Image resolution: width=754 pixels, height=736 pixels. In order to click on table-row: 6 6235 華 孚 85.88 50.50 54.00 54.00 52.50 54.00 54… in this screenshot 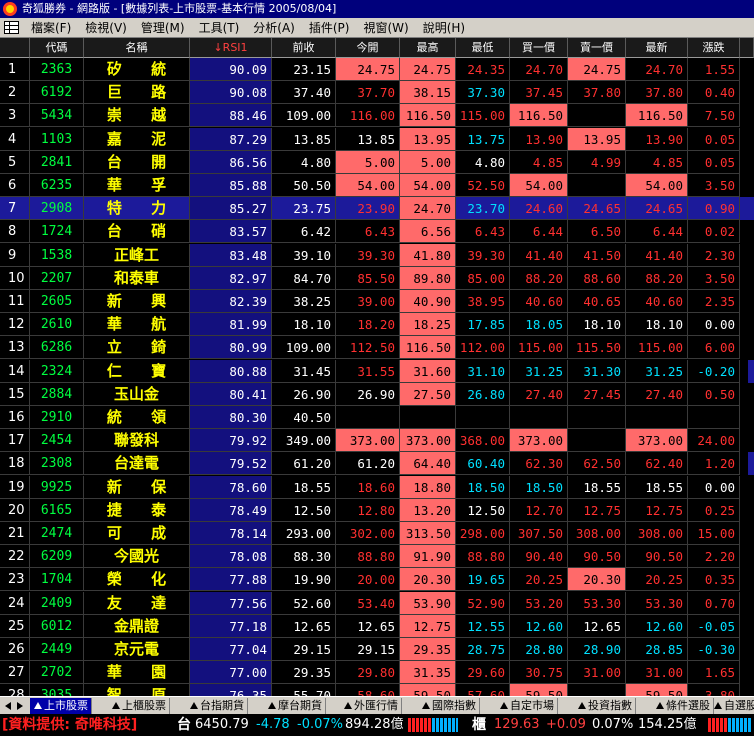, I will do `click(377, 185)`.